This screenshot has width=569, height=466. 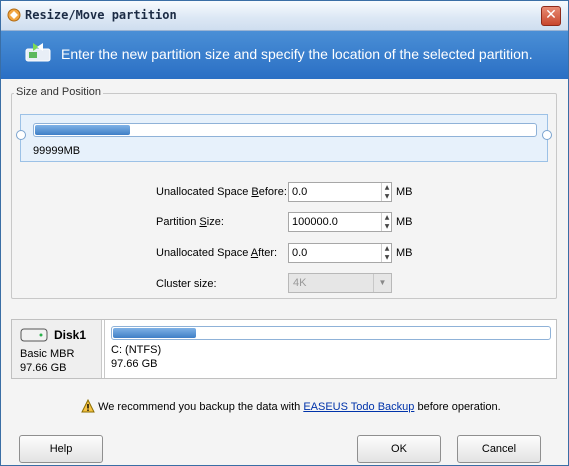 What do you see at coordinates (34, 335) in the screenshot?
I see `hard-disk-icon` at bounding box center [34, 335].